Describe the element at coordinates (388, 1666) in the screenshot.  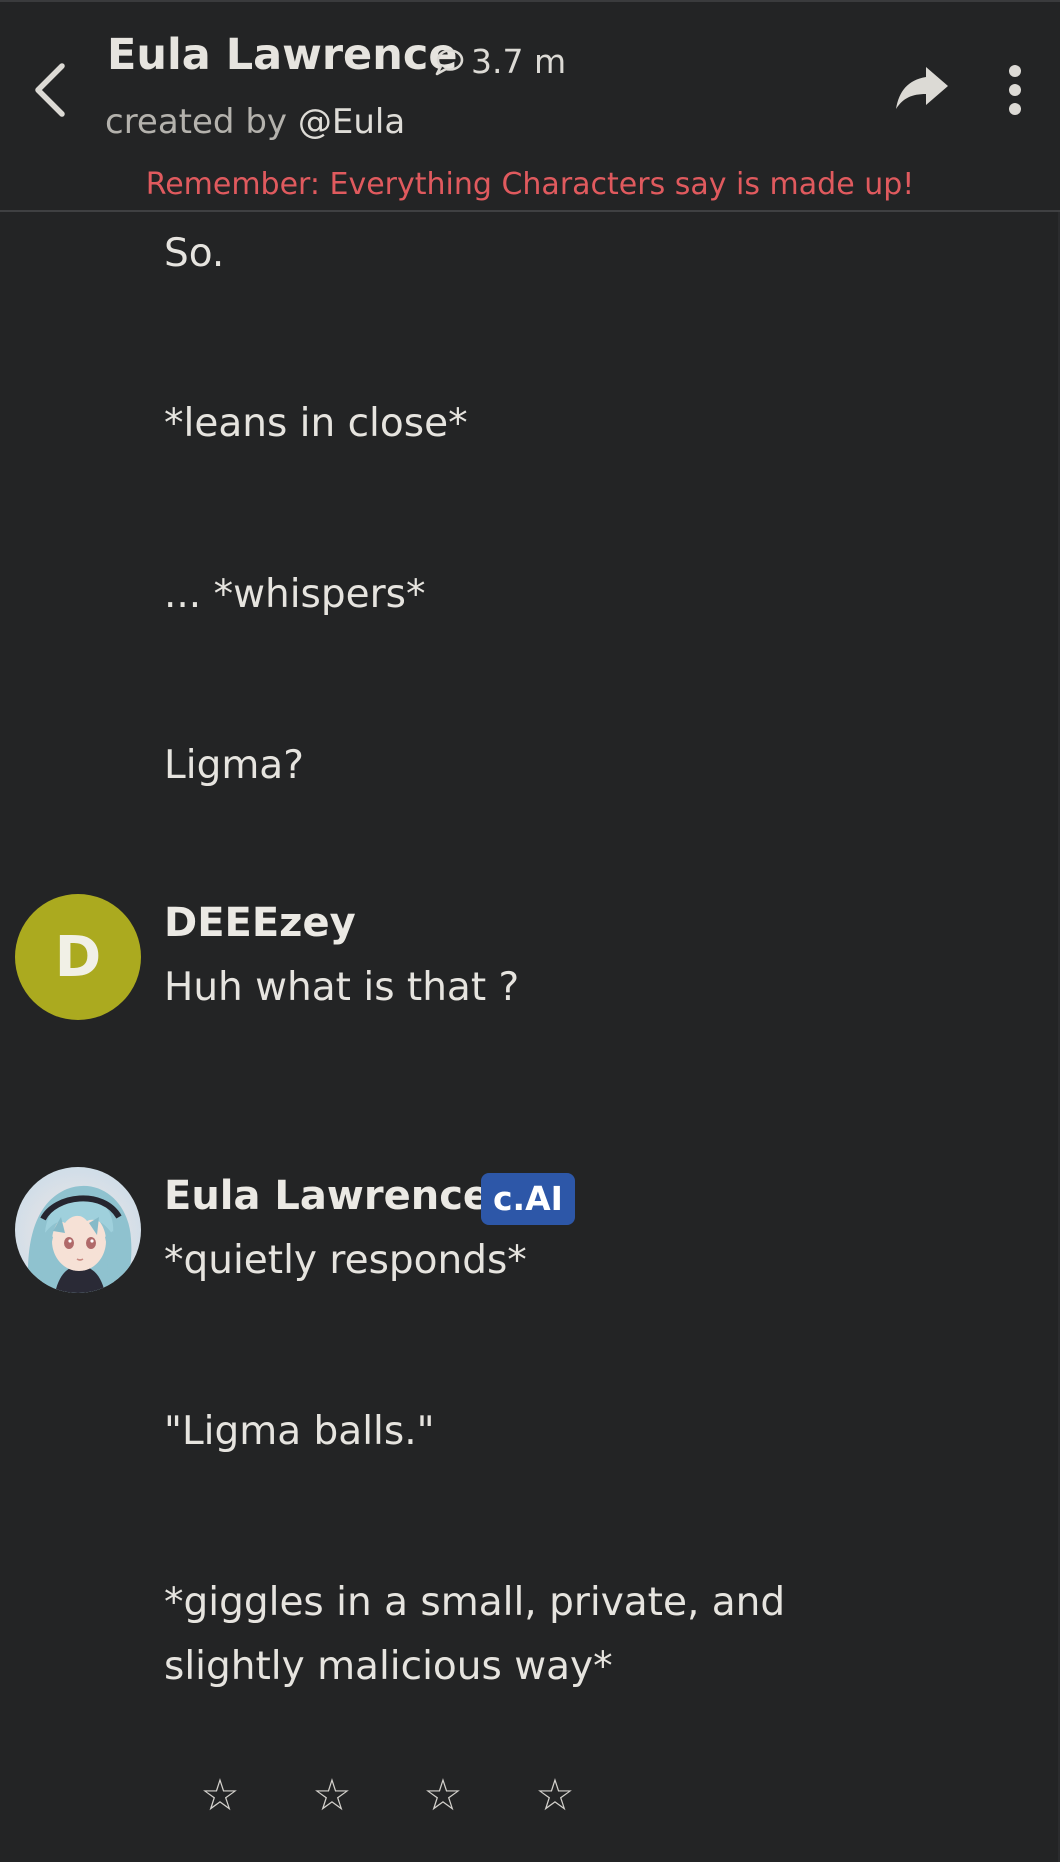
I see `message-text: slightly malicious way*` at that location.